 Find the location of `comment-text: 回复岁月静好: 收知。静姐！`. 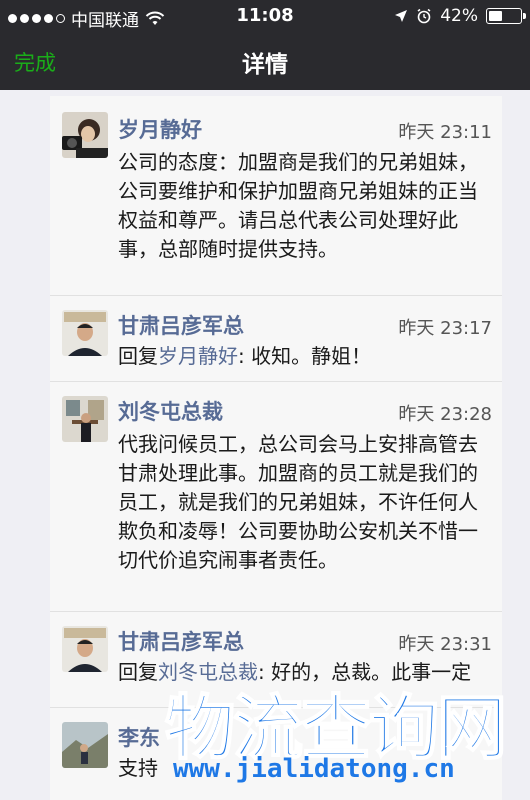

comment-text: 回复岁月静好: 收知。静姐！ is located at coordinates (304, 356).